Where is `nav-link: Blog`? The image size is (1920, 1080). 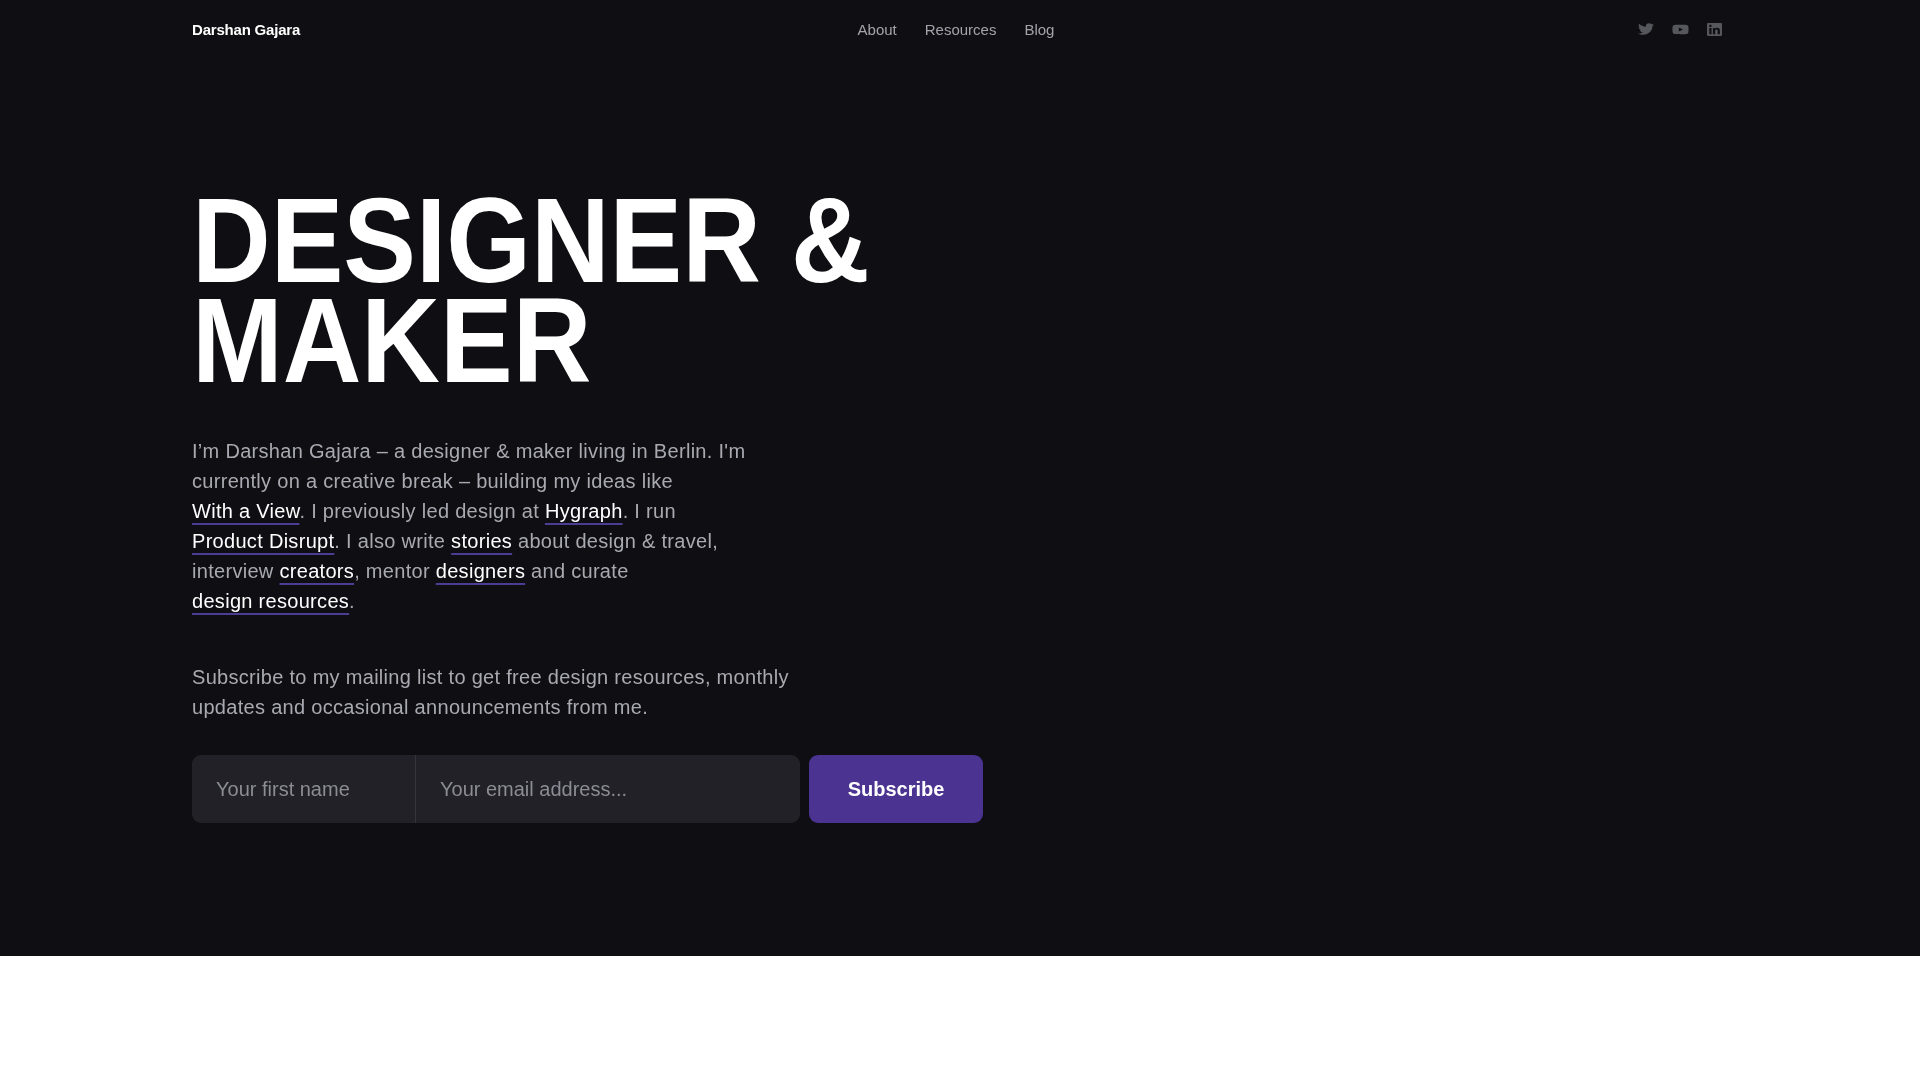 nav-link: Blog is located at coordinates (1039, 29).